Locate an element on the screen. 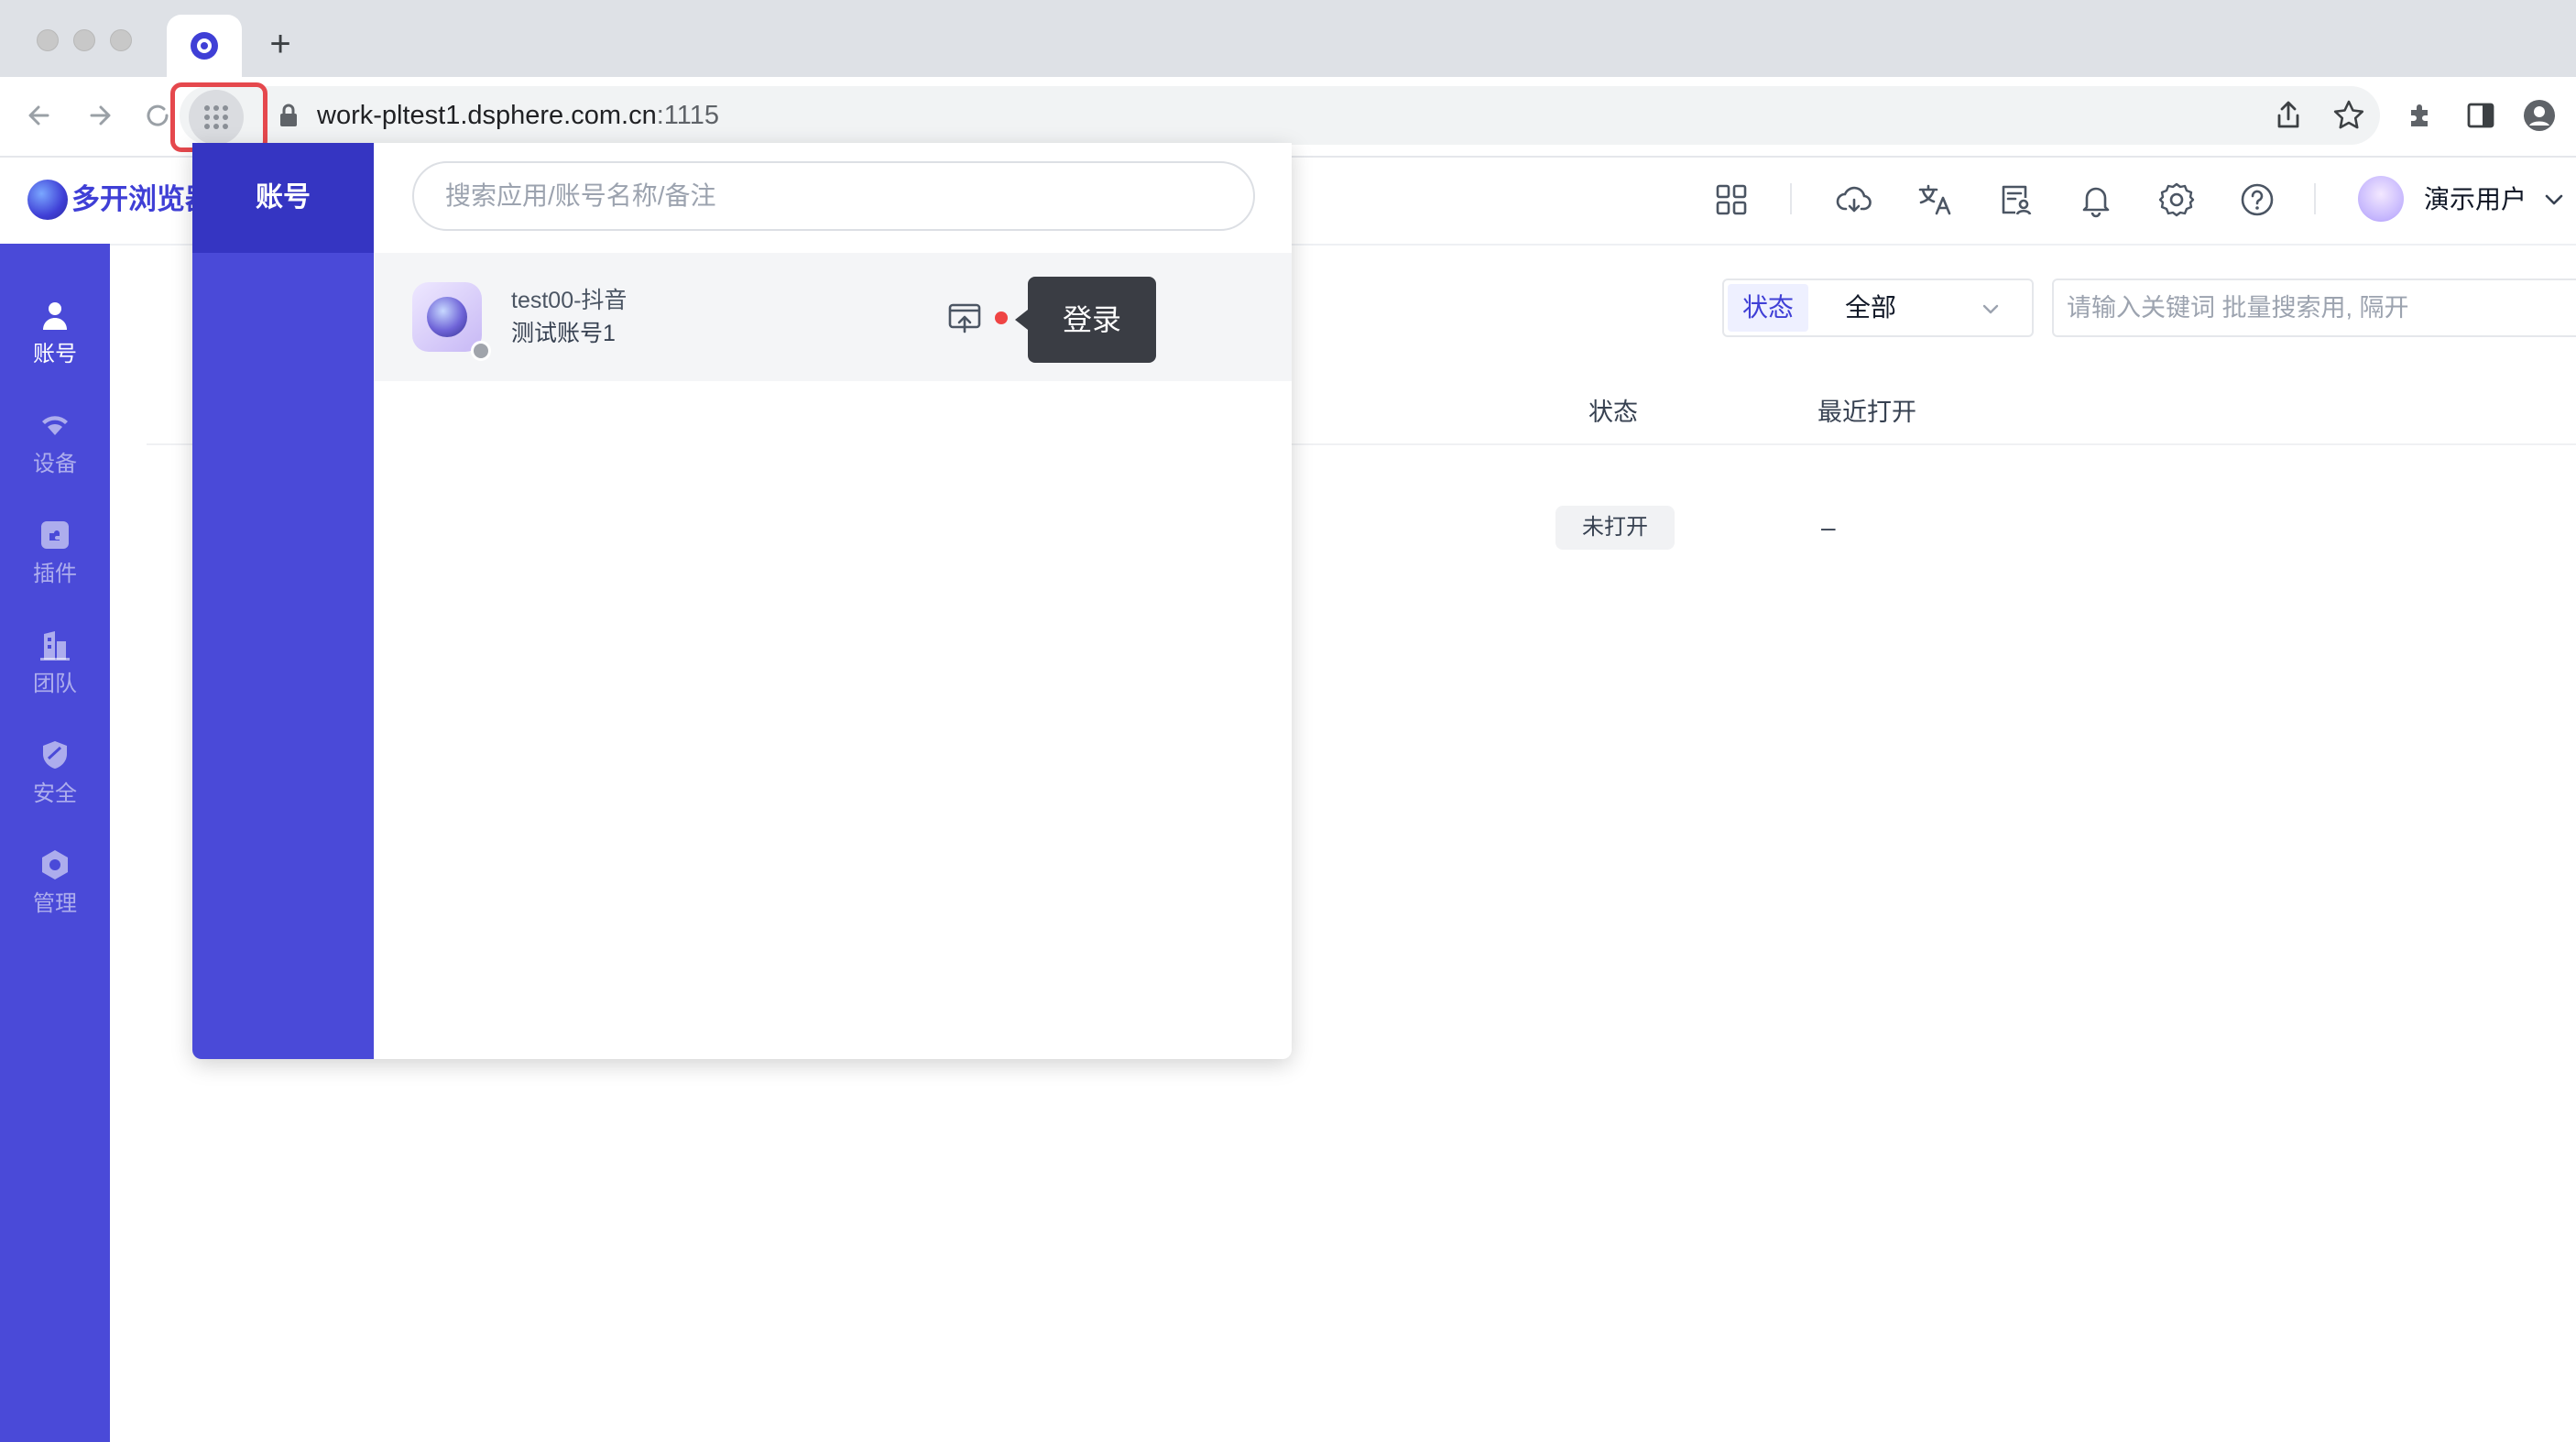 This screenshot has height=1442, width=2576. sidebar-item-label: 管理 is located at coordinates (55, 903).